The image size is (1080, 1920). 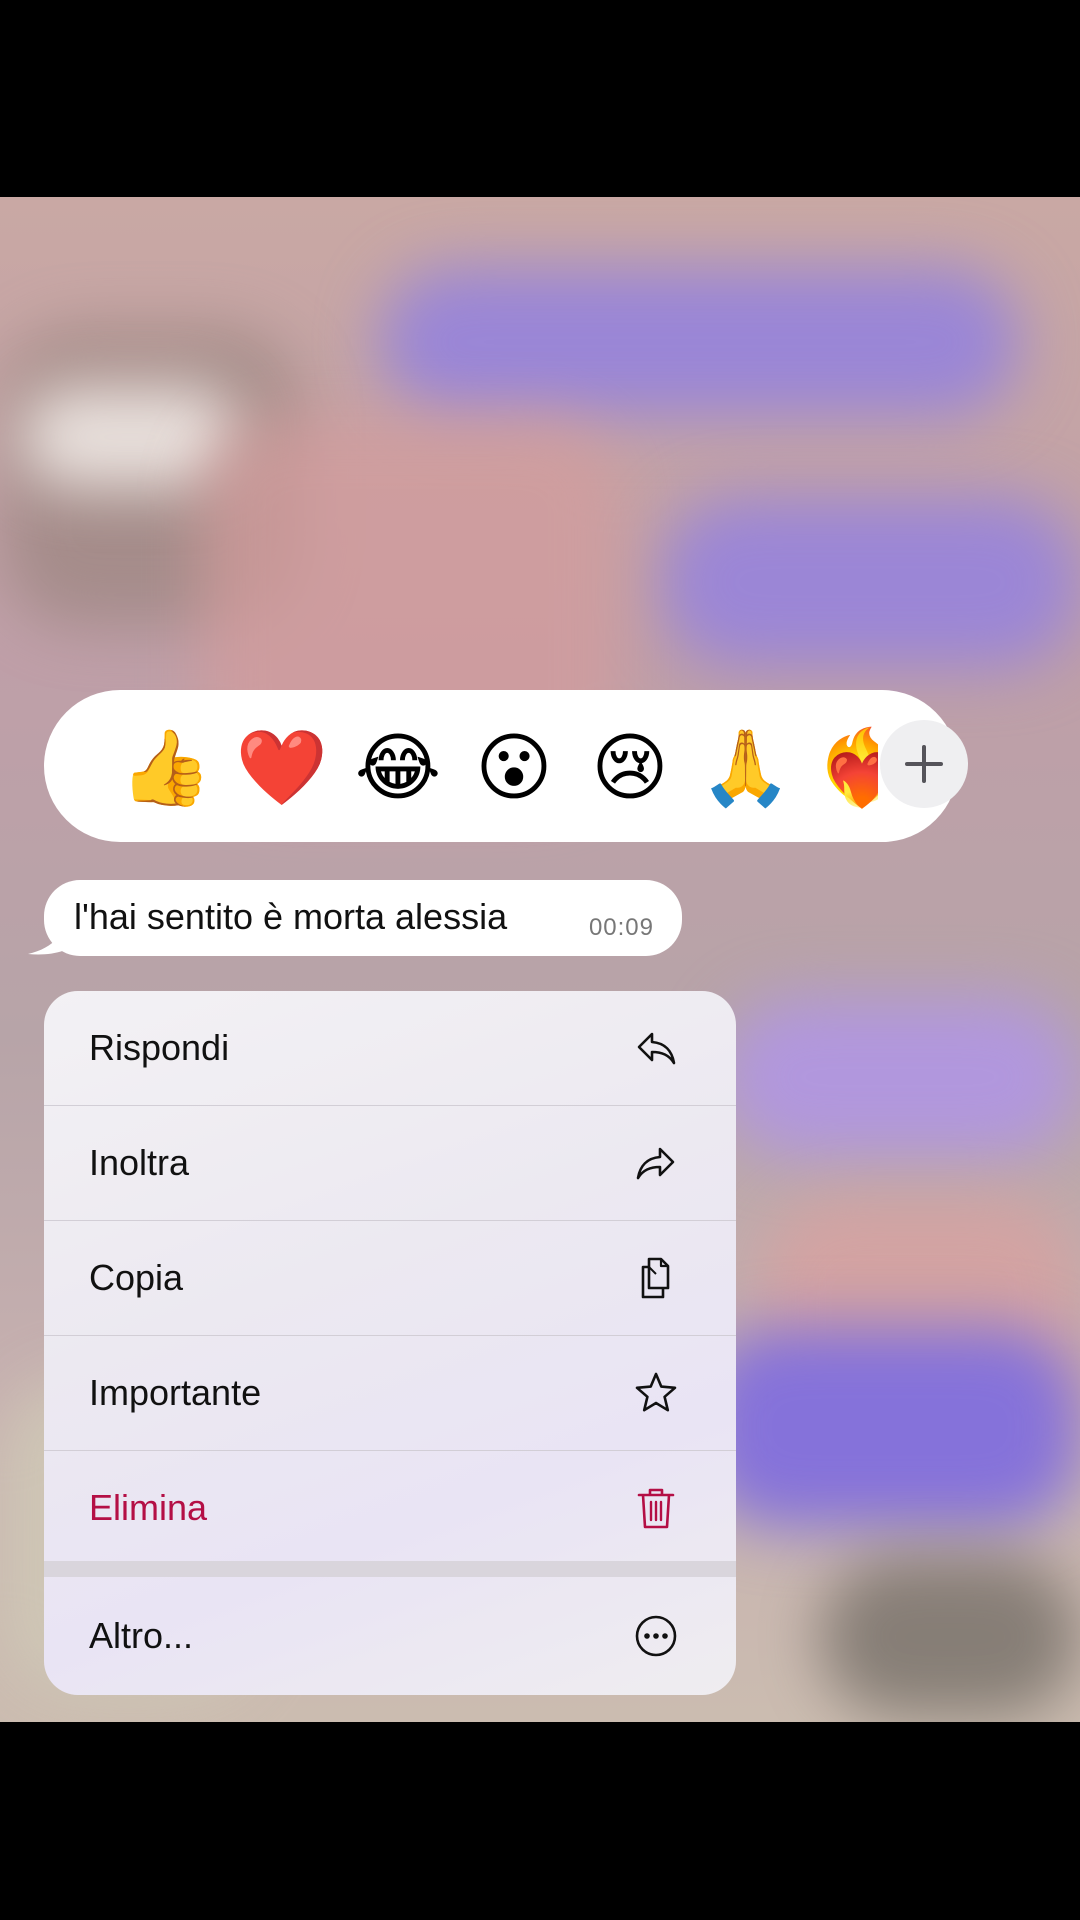 What do you see at coordinates (390, 1569) in the screenshot?
I see `menu-group-separator` at bounding box center [390, 1569].